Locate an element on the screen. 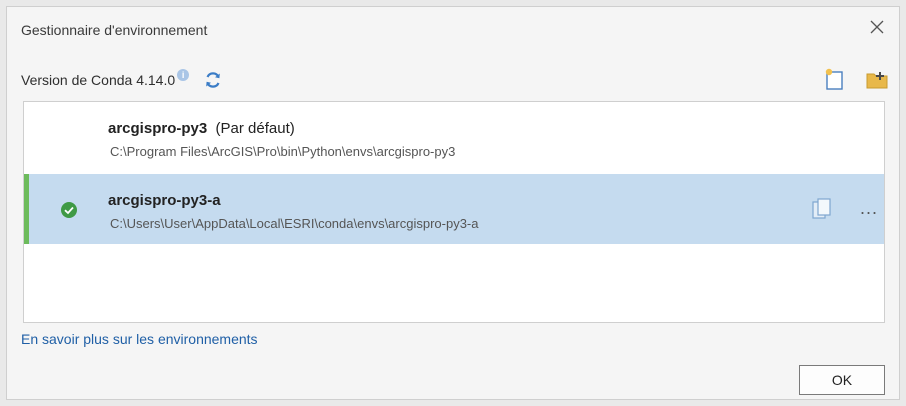 Image resolution: width=906 pixels, height=406 pixels. conda-version-label: Version de Conda 4.14.0 is located at coordinates (98, 80).